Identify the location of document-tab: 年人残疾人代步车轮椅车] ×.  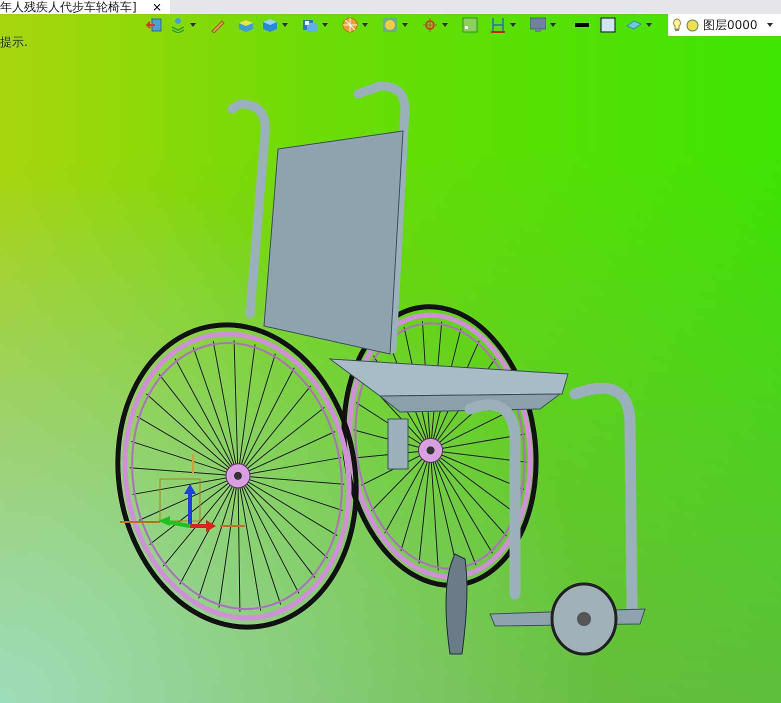
(85, 7).